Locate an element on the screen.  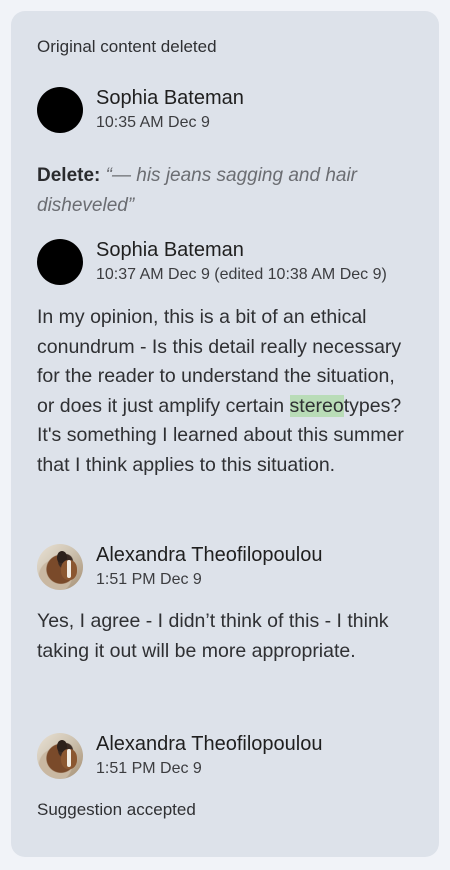
thread-status-header: Original content deleted is located at coordinates (127, 46).